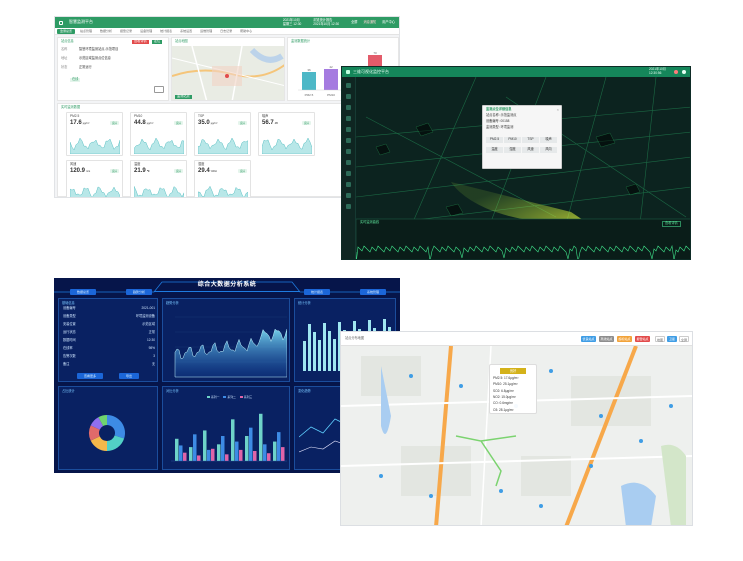 Image resolution: width=743 pixels, height=561 pixels. What do you see at coordinates (146, 31) in the screenshot?
I see `s1-tab-4: 设备管理` at bounding box center [146, 31].